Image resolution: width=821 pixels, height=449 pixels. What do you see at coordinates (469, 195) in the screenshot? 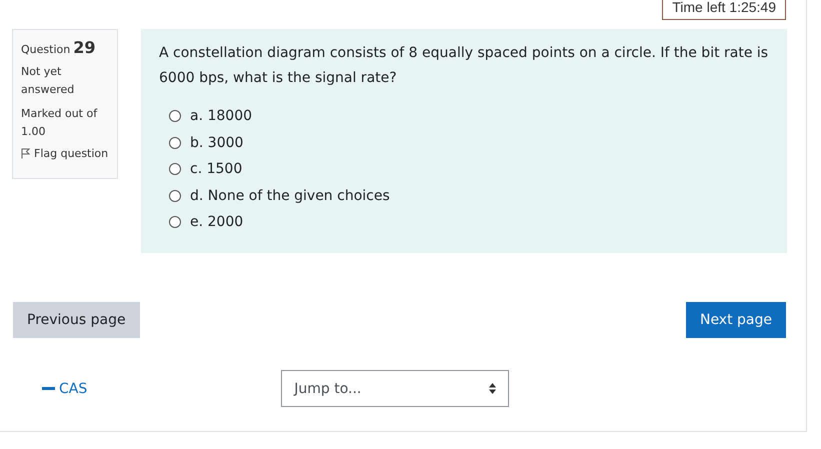
I see `answer-option: d. None of the given choices` at bounding box center [469, 195].